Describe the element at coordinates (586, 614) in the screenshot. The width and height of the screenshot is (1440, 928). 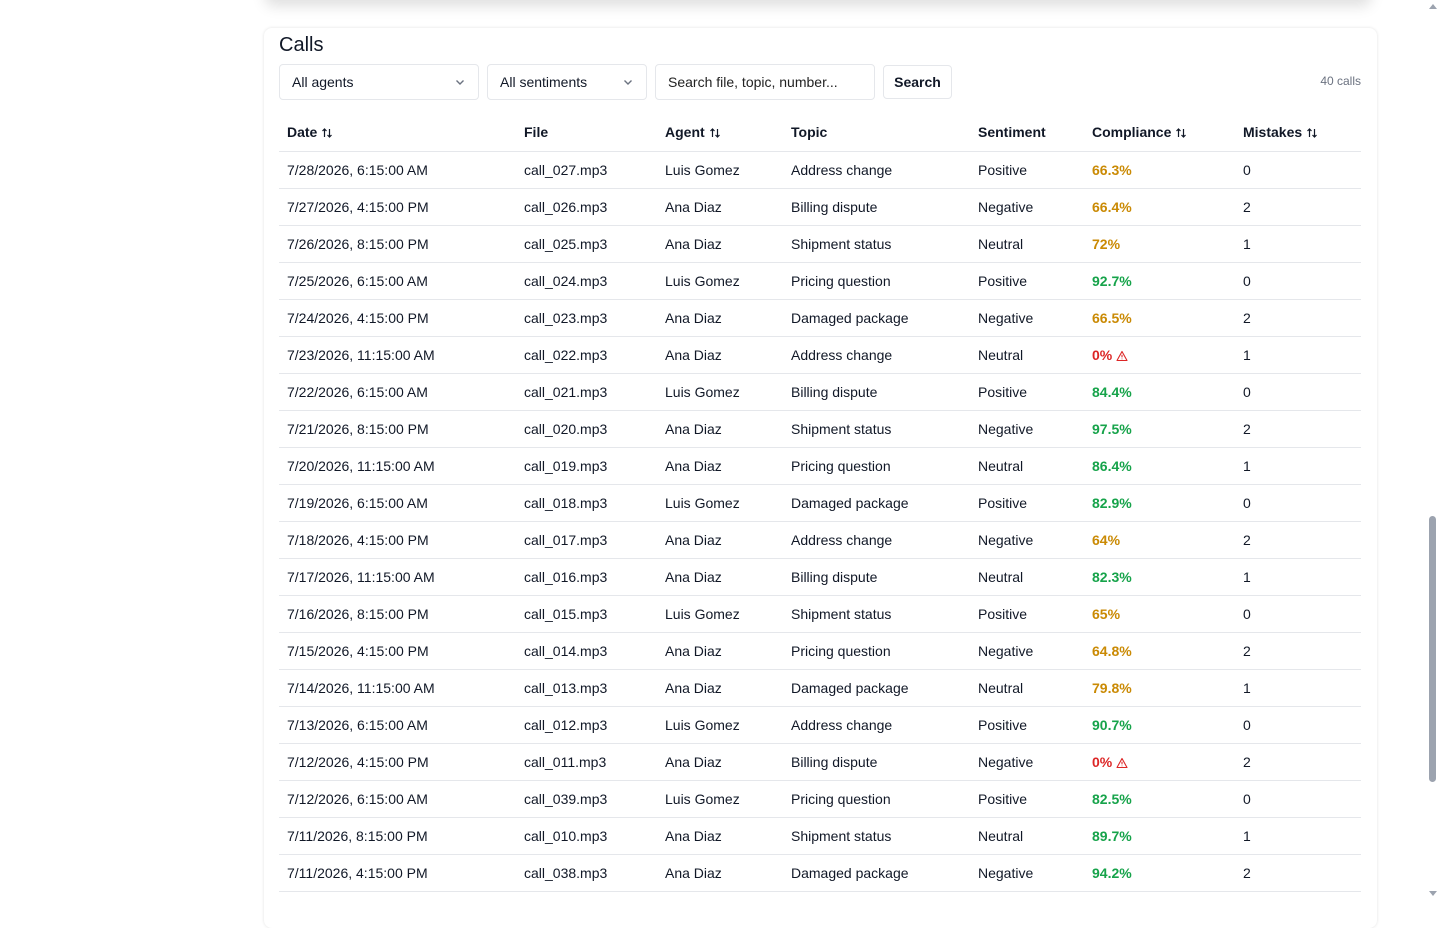
I see `cell-file: call_015.mp3` at that location.